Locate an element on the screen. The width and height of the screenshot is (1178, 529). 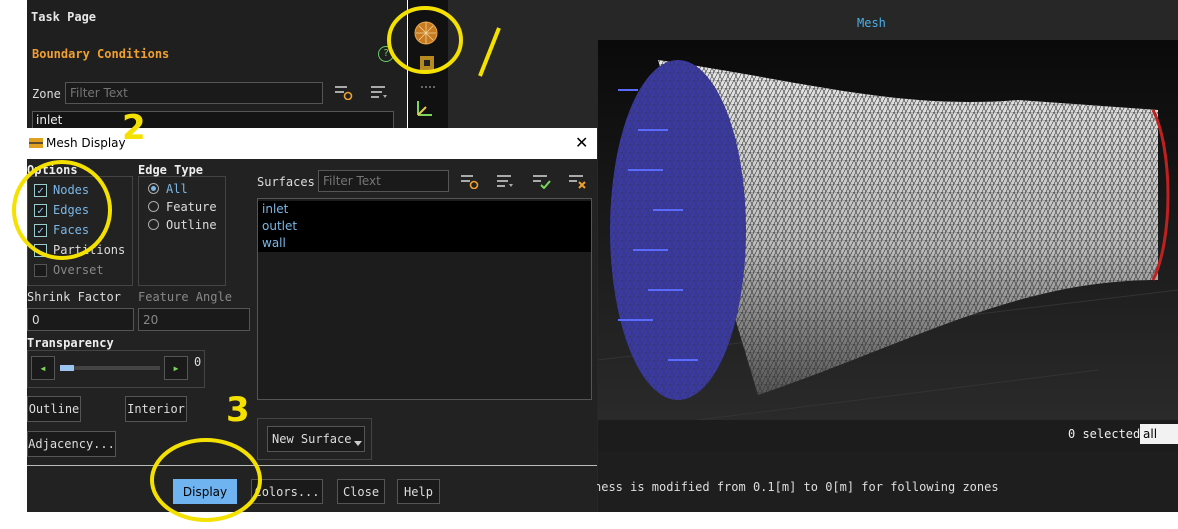
shrink-factor-input is located at coordinates (80, 319).